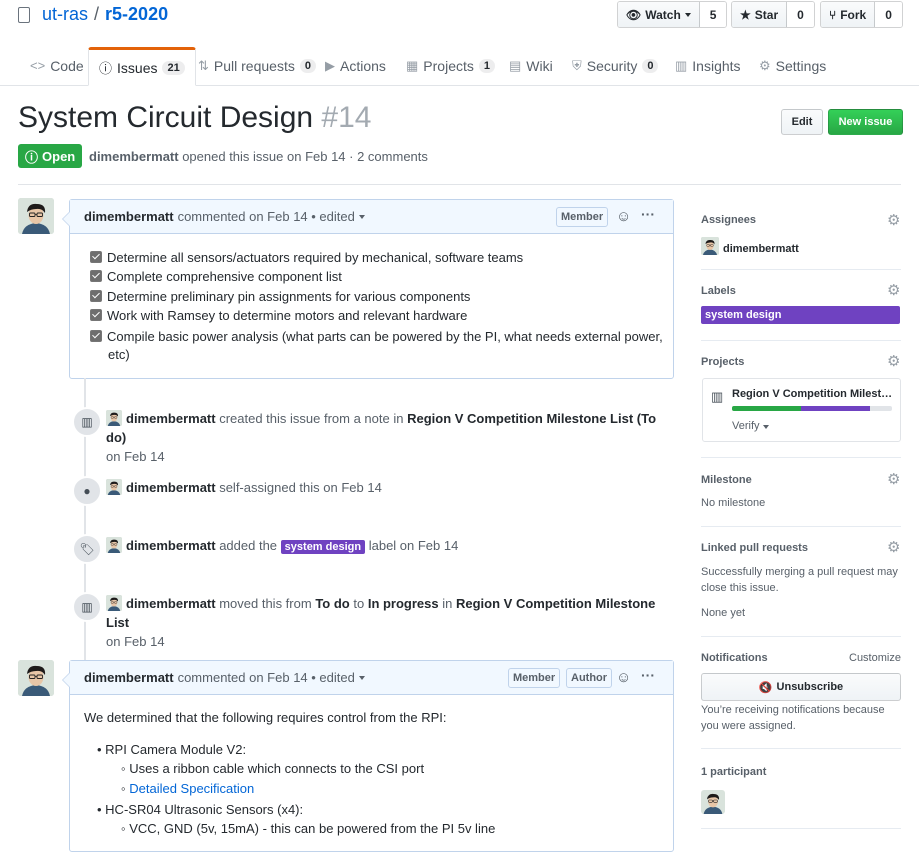  Describe the element at coordinates (582, 217) in the screenshot. I see `member-badge: Member` at that location.